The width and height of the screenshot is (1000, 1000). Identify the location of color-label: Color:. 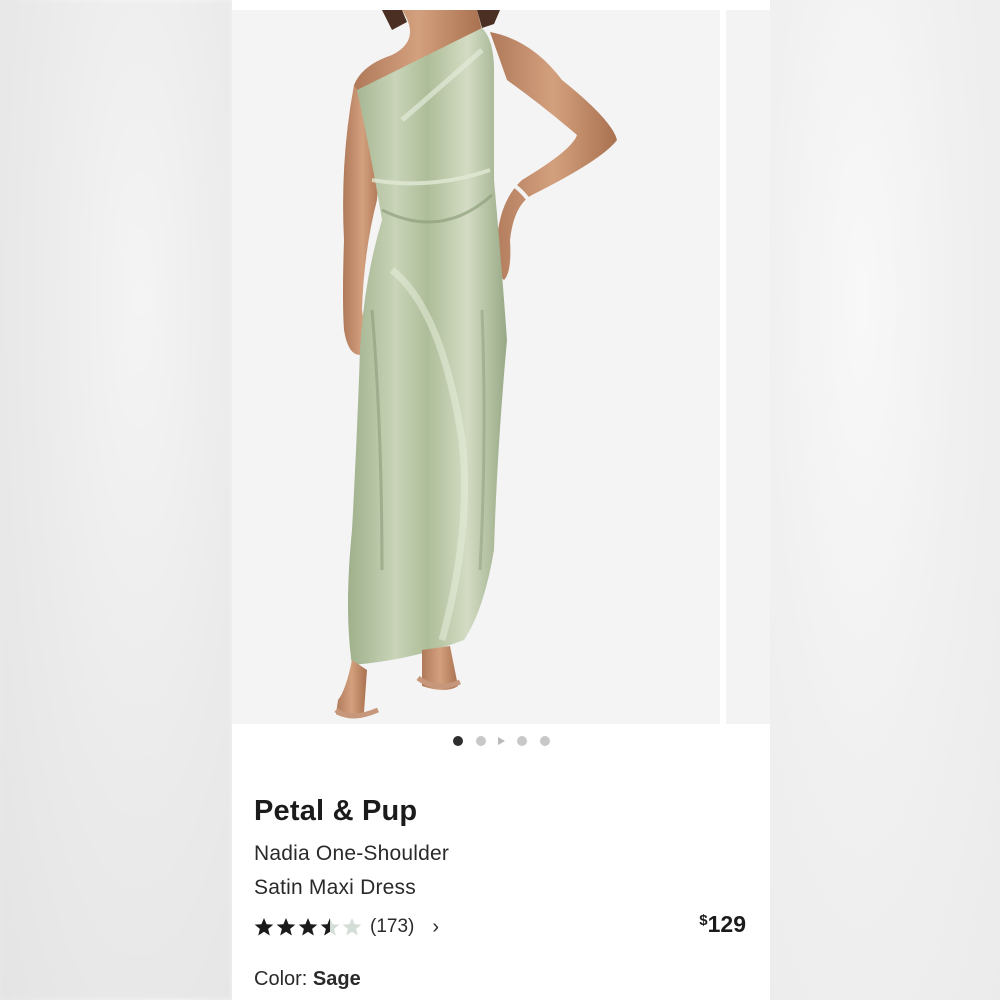
(281, 979).